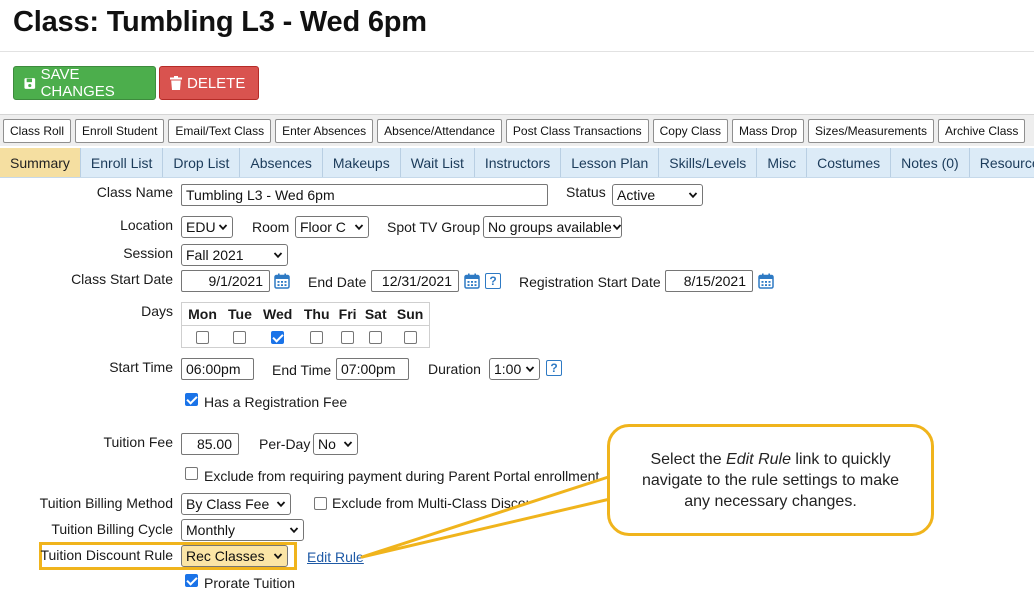  I want to click on spot-tv-group-select: No groups available, so click(552, 227).